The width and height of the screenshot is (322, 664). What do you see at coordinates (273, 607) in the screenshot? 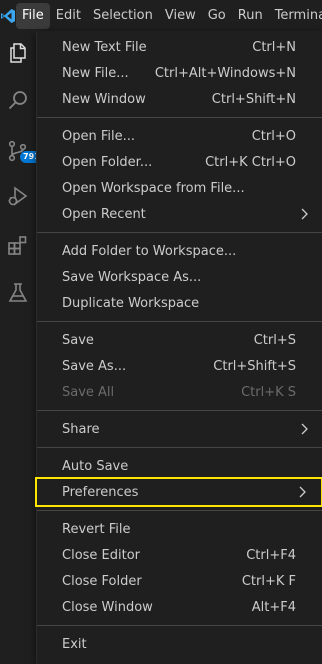
I see `menu-item-shortcut: Alt+F4` at bounding box center [273, 607].